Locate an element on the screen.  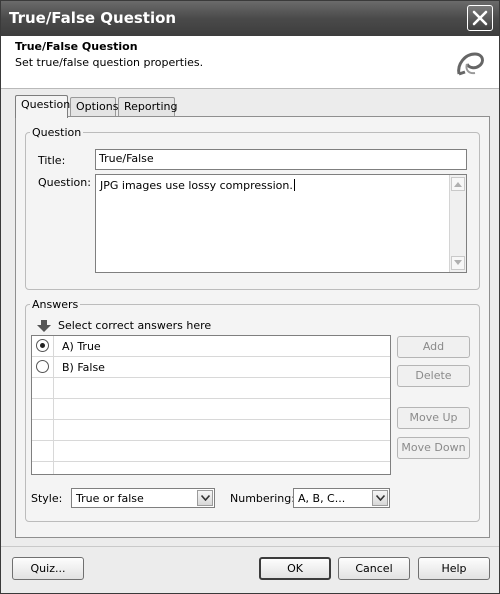
header-subtitle: Set true/false question properties. is located at coordinates (109, 62).